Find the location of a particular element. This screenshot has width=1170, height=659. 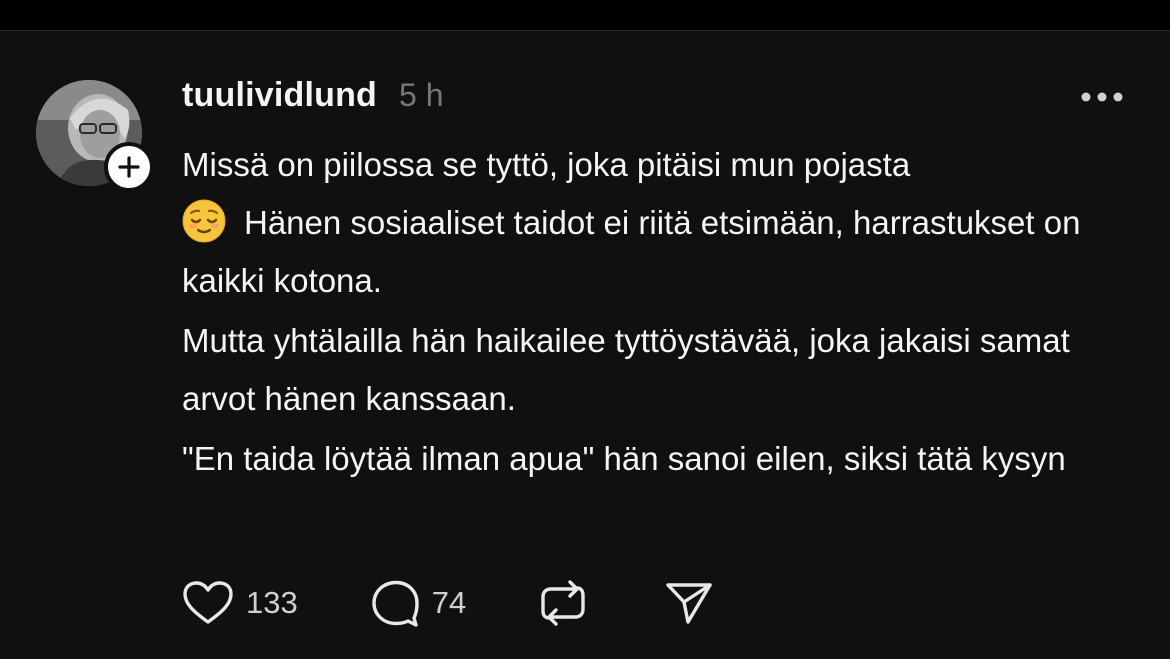

like-button: 133 is located at coordinates (240, 603).